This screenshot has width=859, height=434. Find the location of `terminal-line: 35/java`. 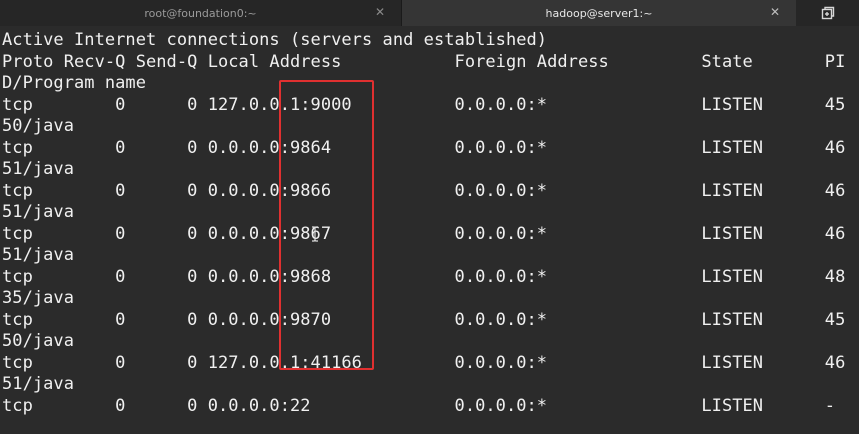

terminal-line: 35/java is located at coordinates (38, 298).